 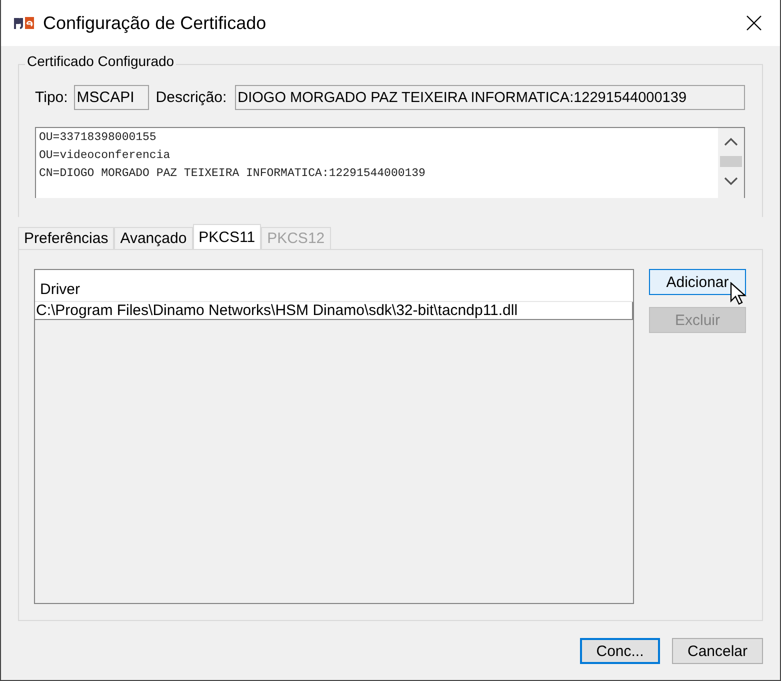 What do you see at coordinates (739, 294) in the screenshot?
I see `cursor-icon` at bounding box center [739, 294].